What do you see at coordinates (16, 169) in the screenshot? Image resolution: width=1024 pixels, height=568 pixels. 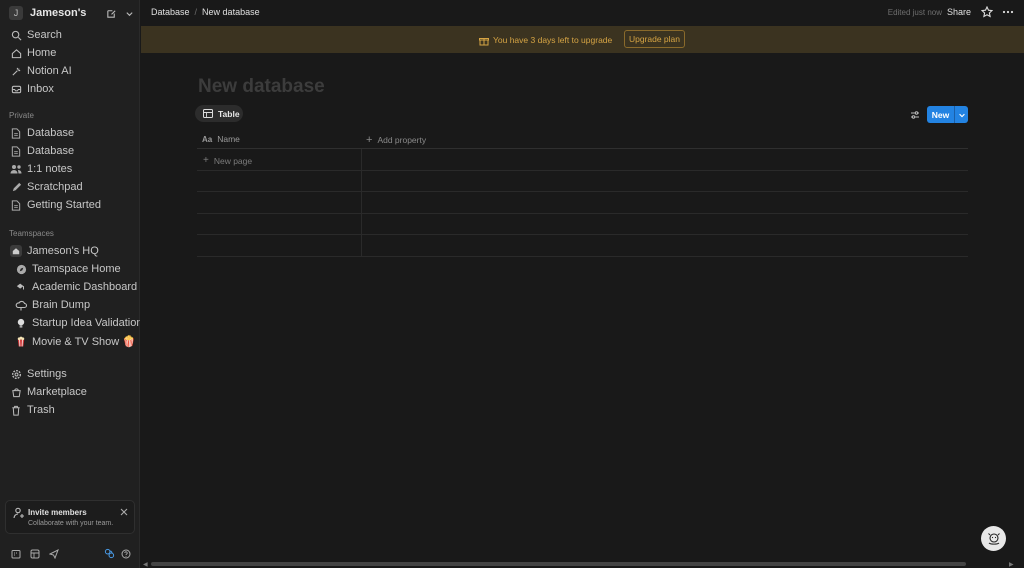 I see `people-icon` at bounding box center [16, 169].